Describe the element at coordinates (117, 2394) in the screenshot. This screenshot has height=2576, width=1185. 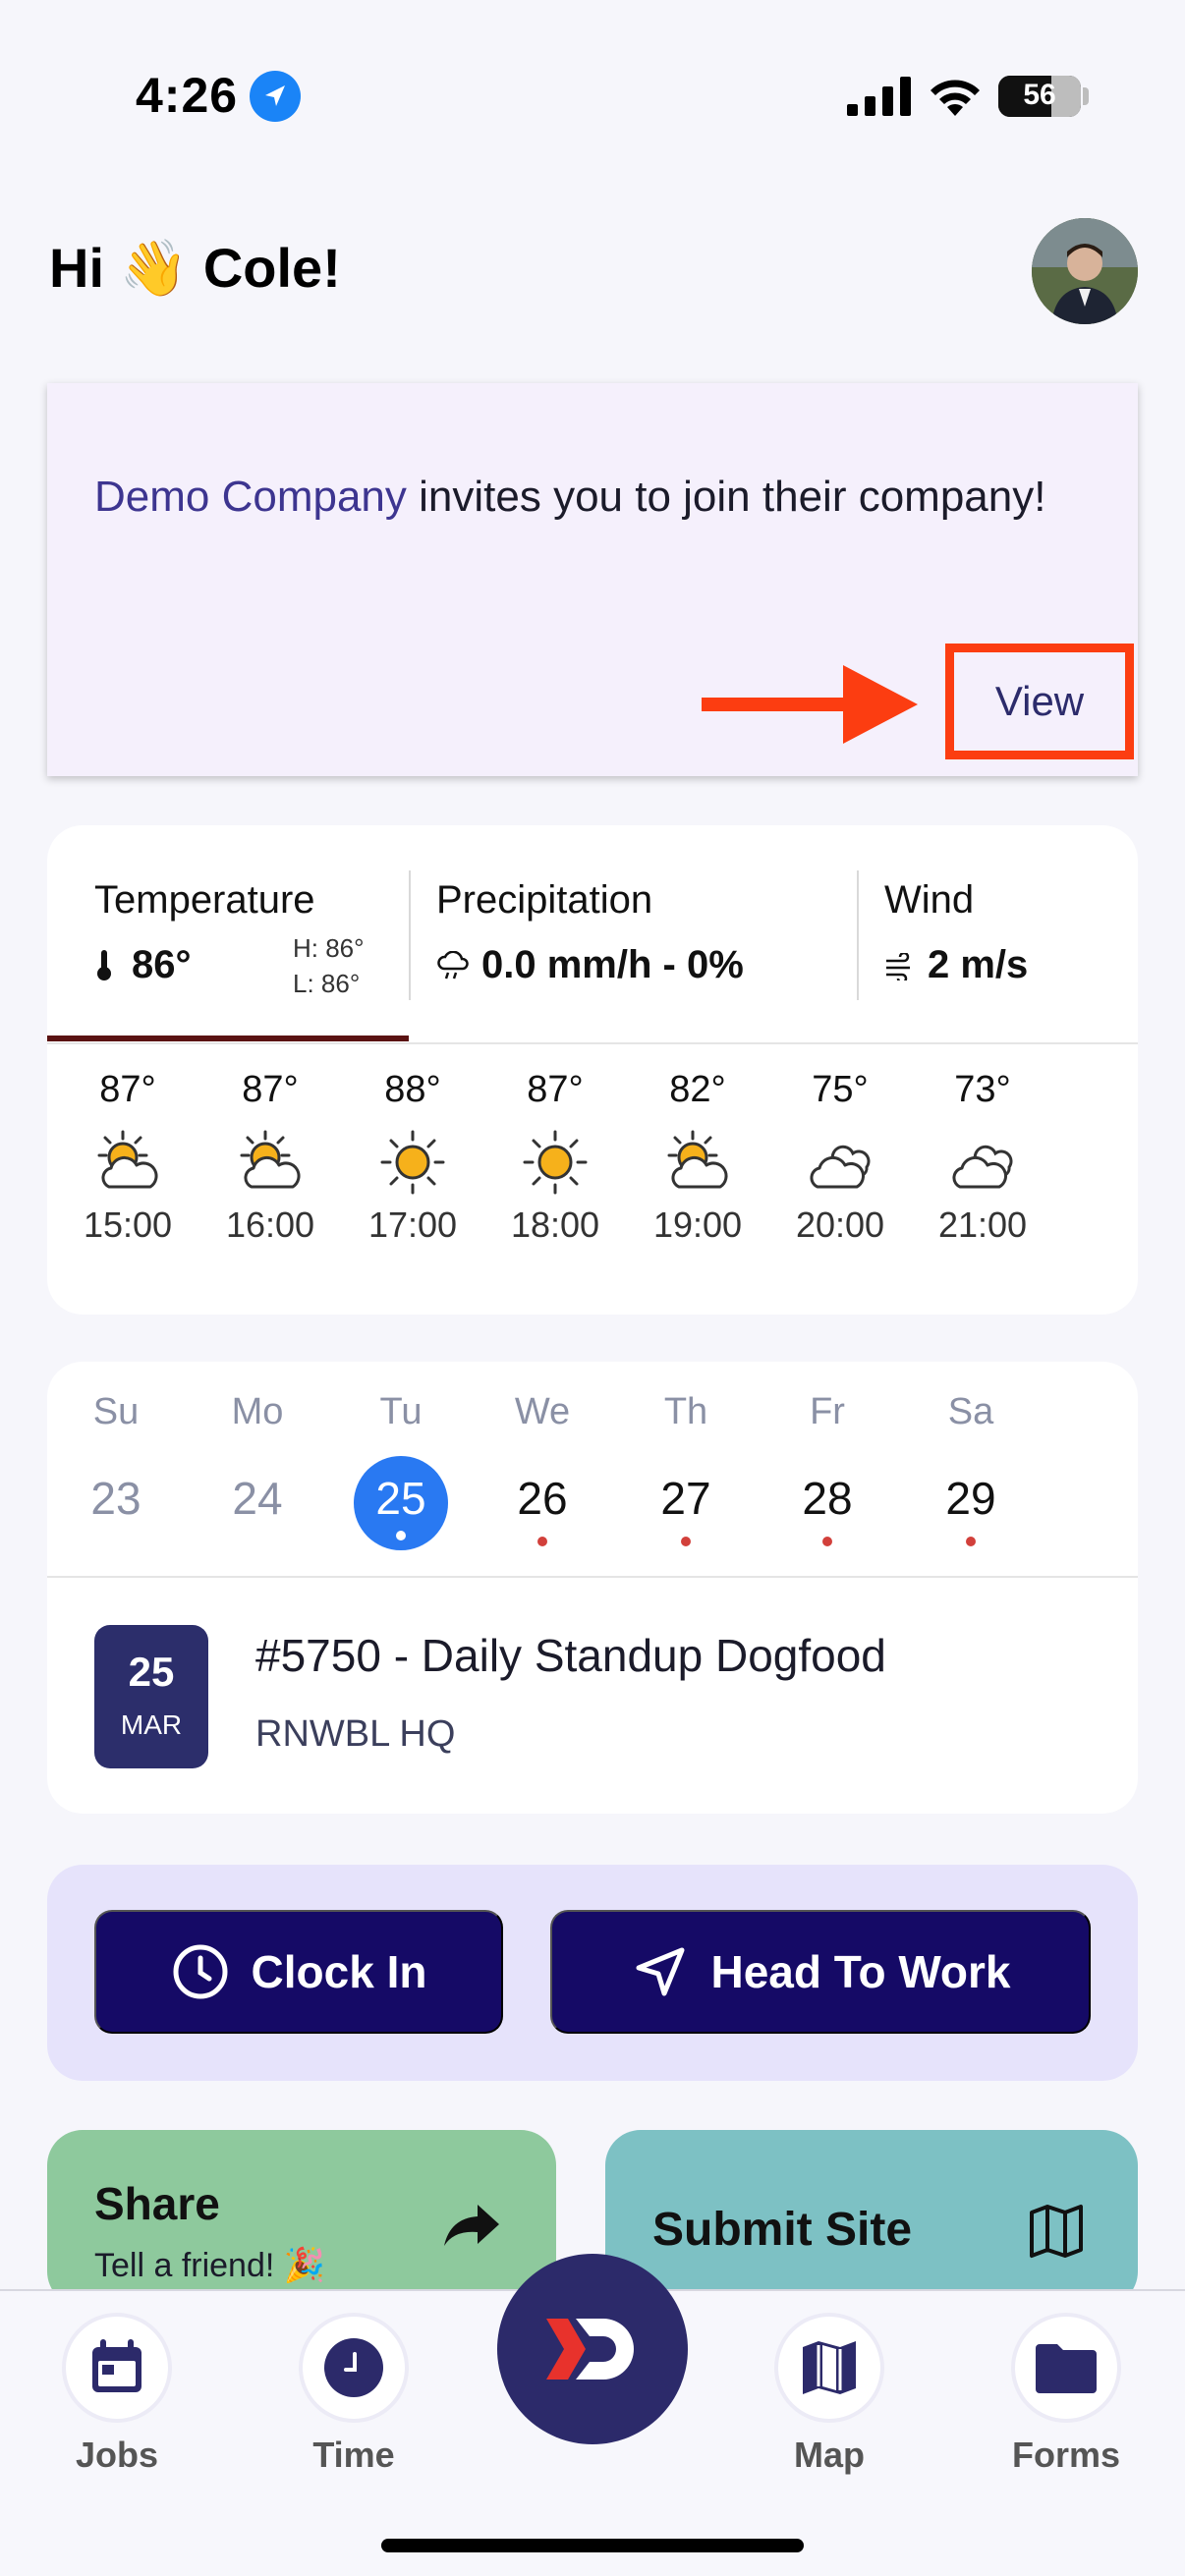
I see `tab-jobs: Jobs` at that location.